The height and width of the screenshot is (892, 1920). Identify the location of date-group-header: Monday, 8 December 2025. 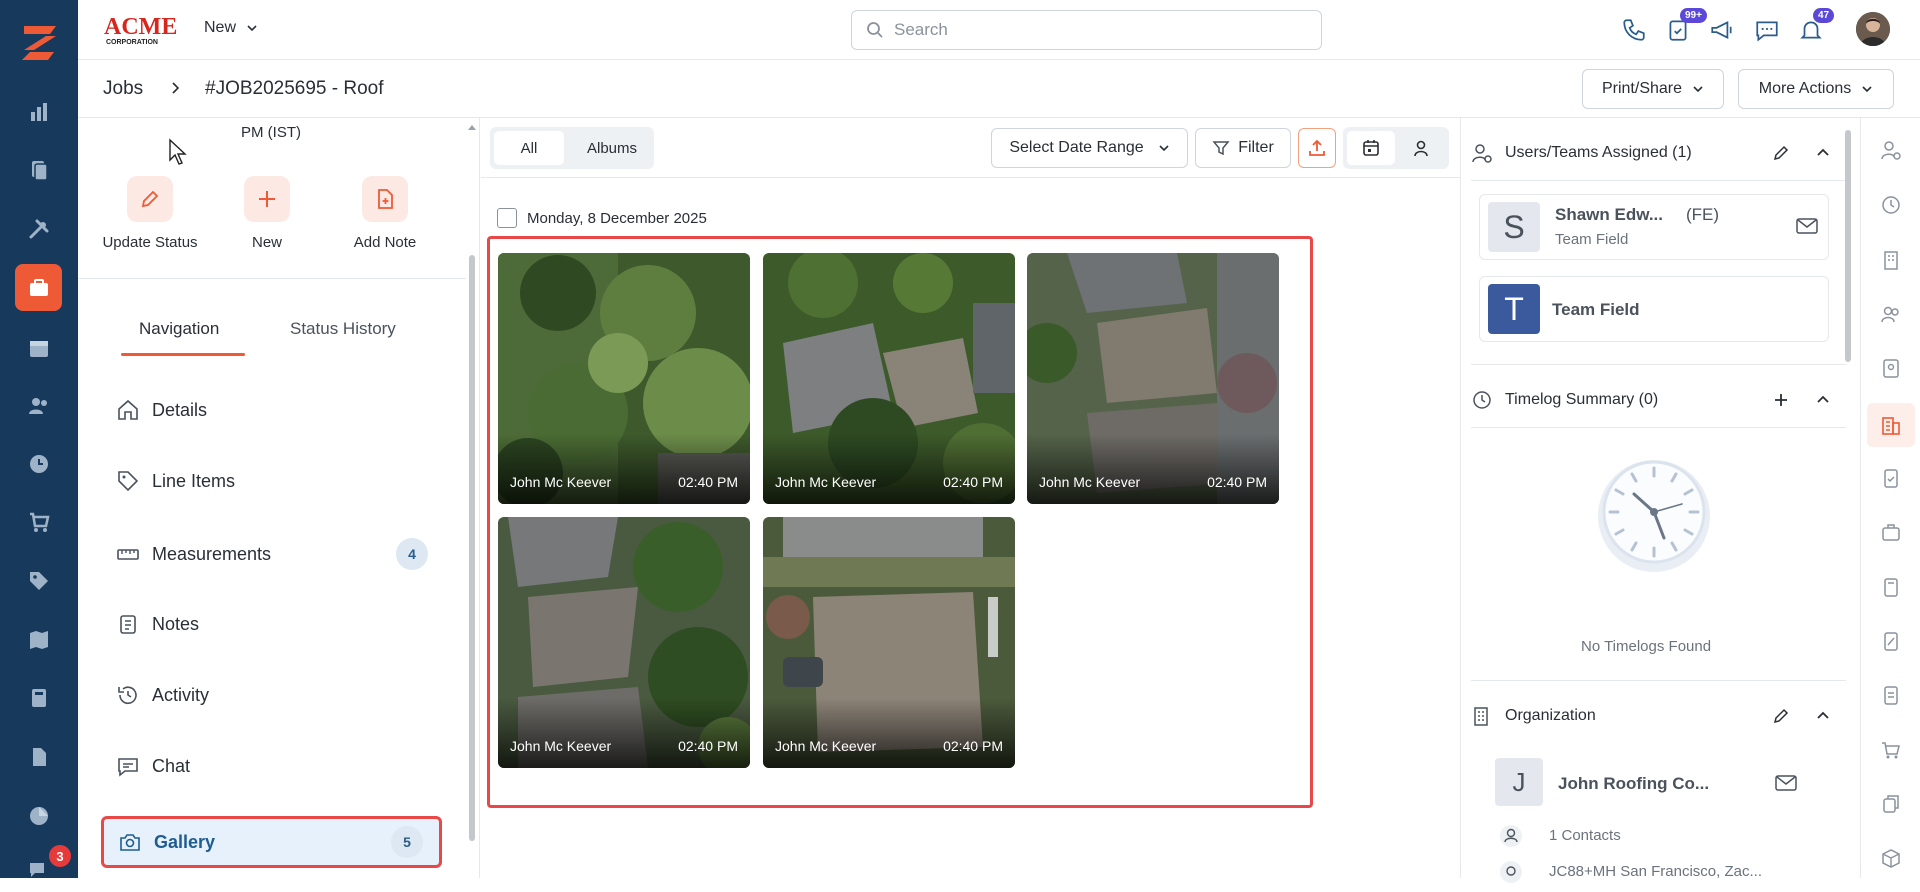
(602, 218).